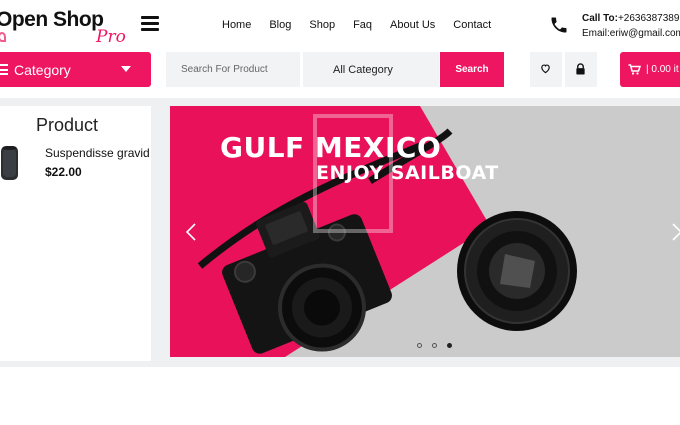 This screenshot has height=425, width=680. I want to click on phone-icon, so click(559, 25).